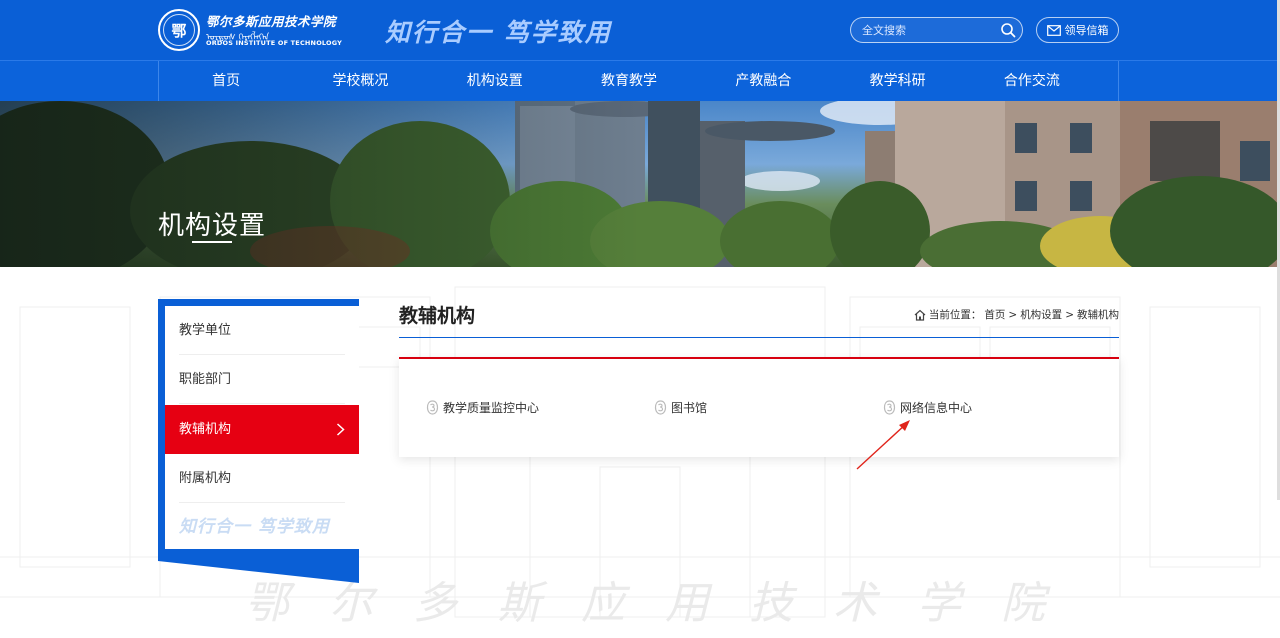 The height and width of the screenshot is (638, 1280). Describe the element at coordinates (262, 478) in the screenshot. I see `sidebar-item-affiliated-institutions: 附属机构` at that location.